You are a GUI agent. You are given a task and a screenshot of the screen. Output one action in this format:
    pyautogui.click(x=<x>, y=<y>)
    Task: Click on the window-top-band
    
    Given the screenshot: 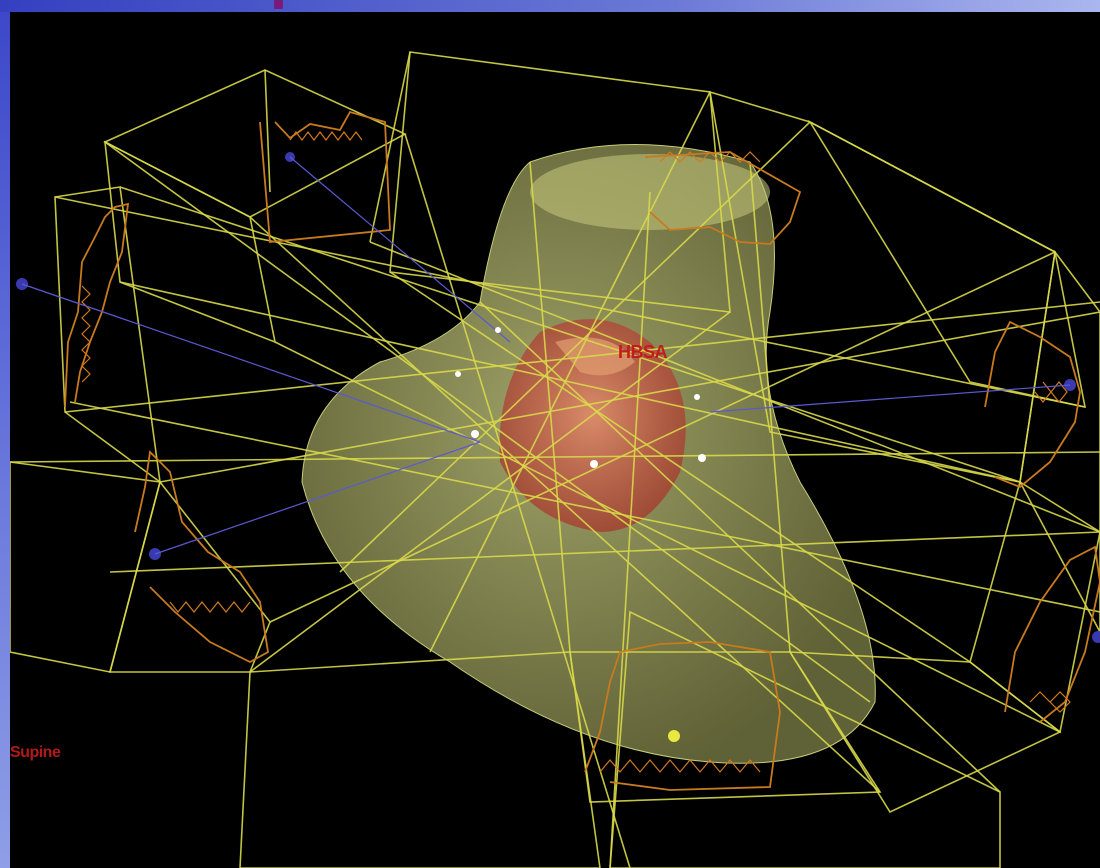 What is the action you would take?
    pyautogui.click(x=550, y=6)
    